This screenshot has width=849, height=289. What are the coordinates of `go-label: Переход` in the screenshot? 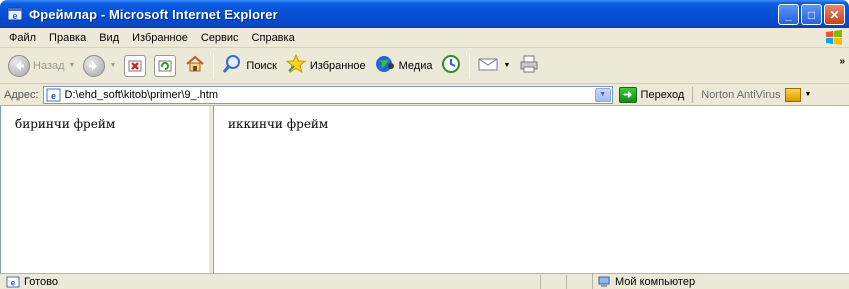 It's located at (662, 94).